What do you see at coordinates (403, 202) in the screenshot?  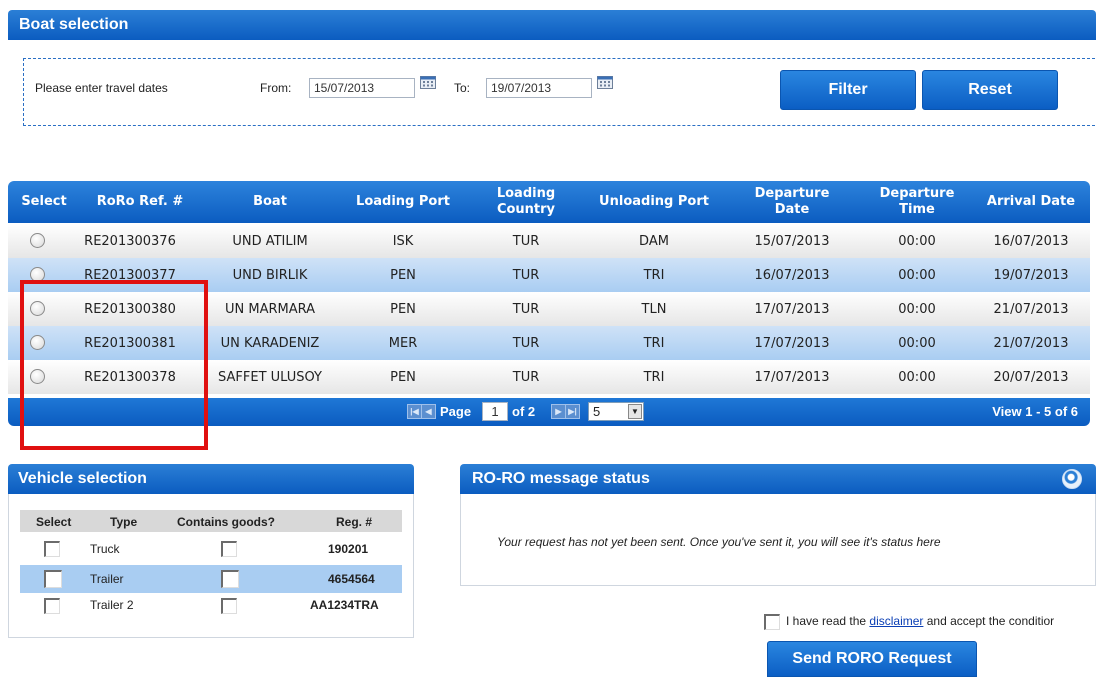 I see `col-loading-port: Loading Port` at bounding box center [403, 202].